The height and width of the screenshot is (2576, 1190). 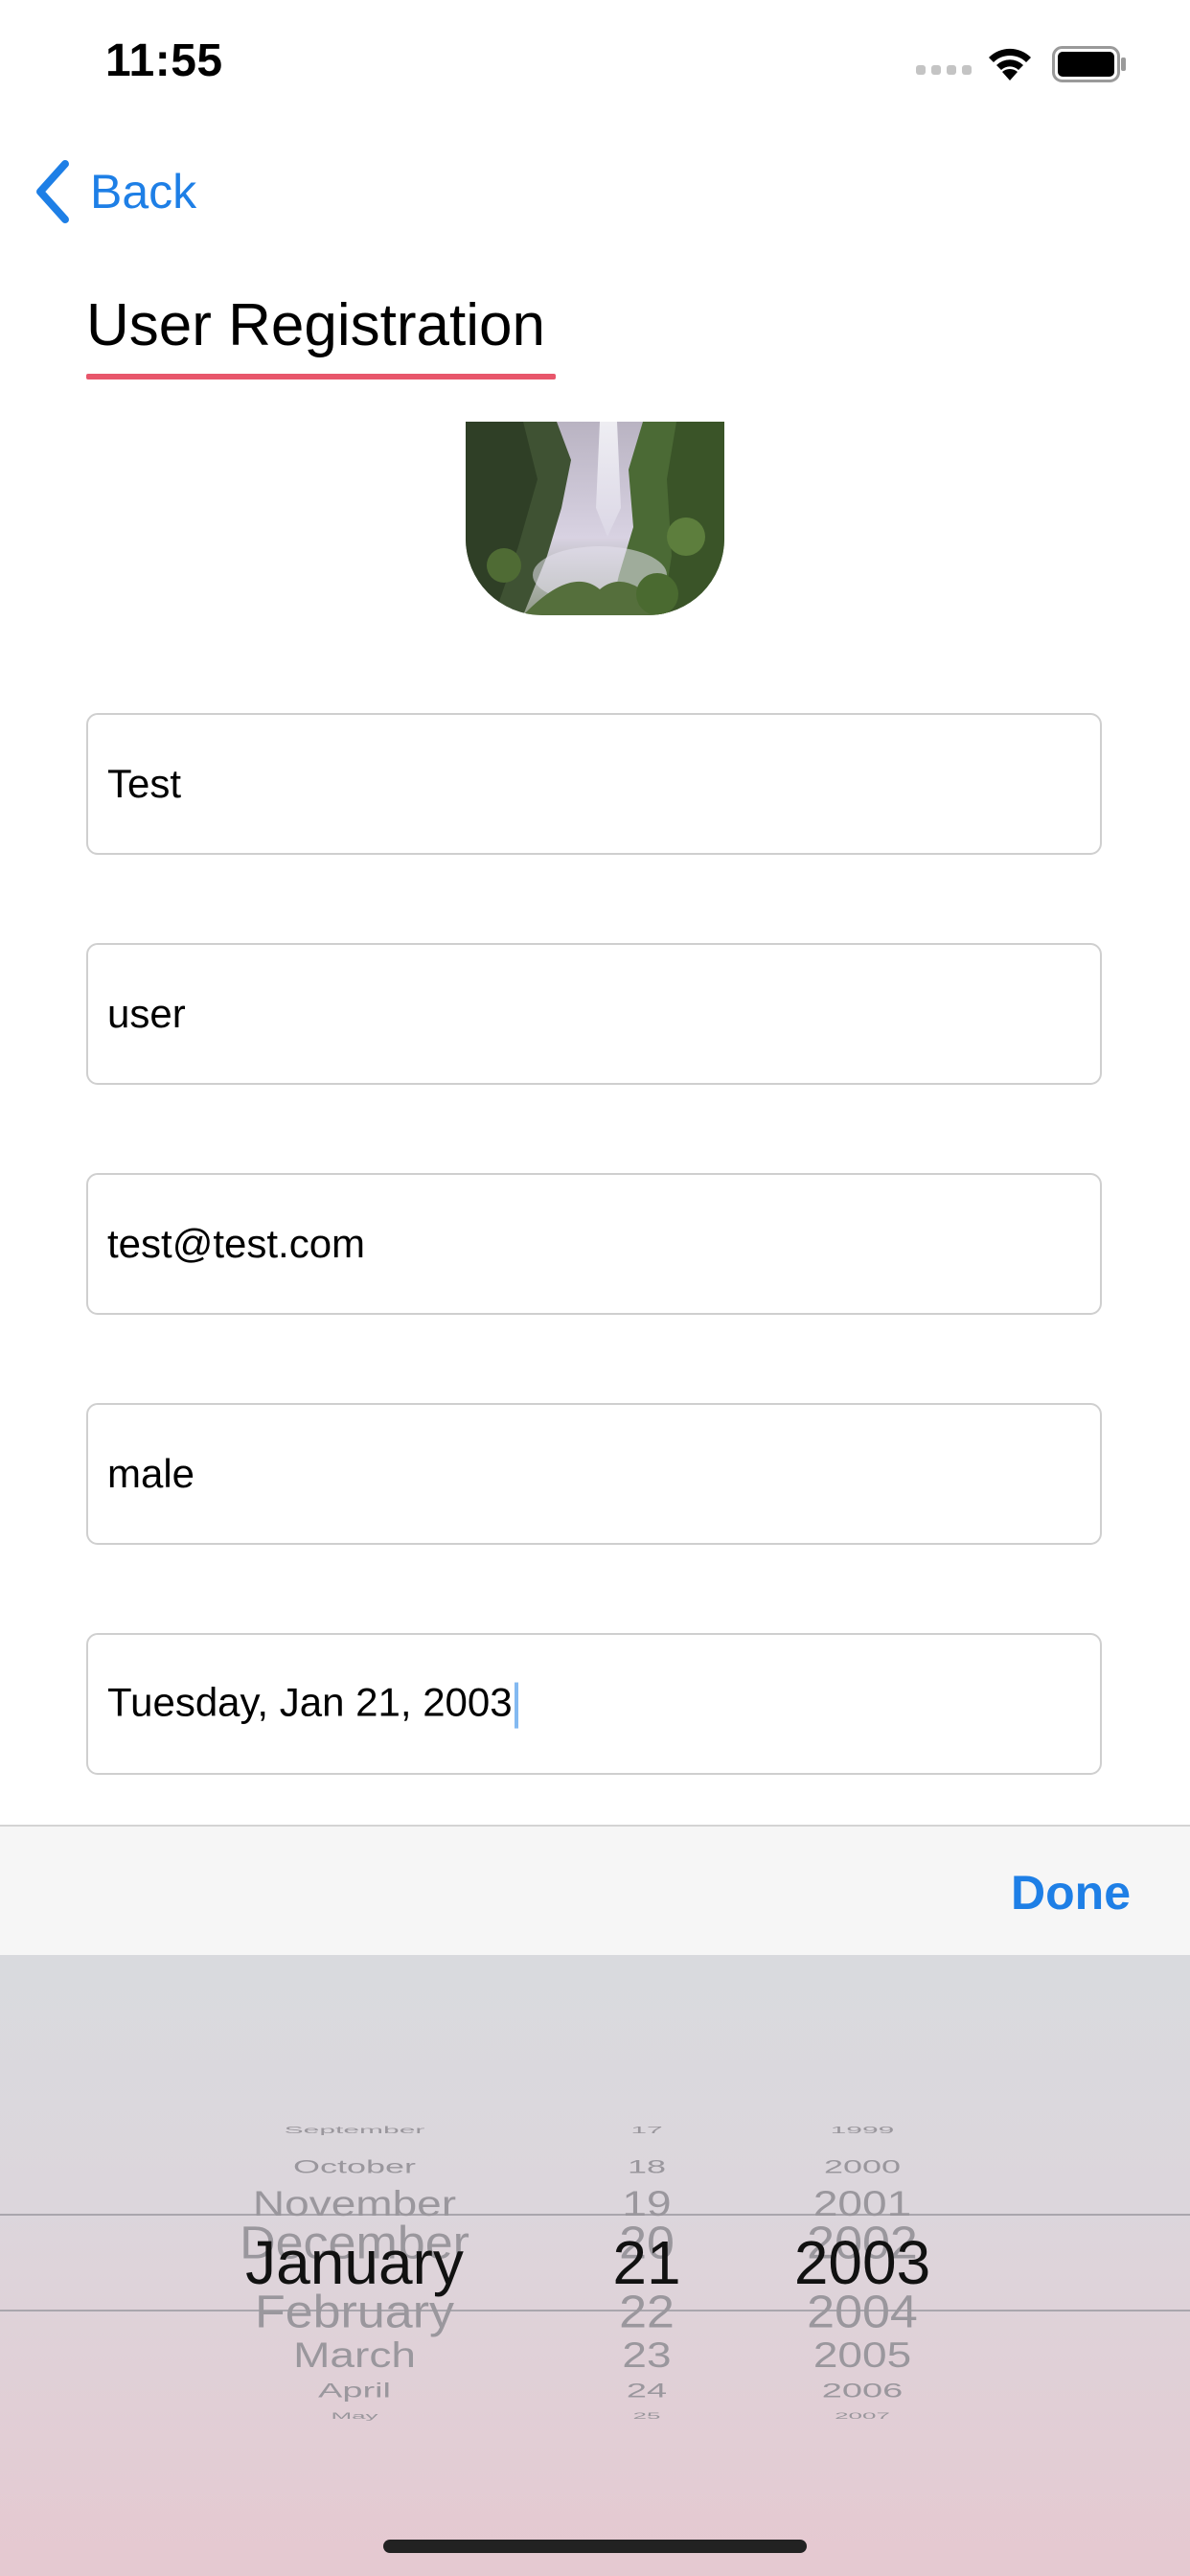 I want to click on day-option: 21, so click(x=647, y=2262).